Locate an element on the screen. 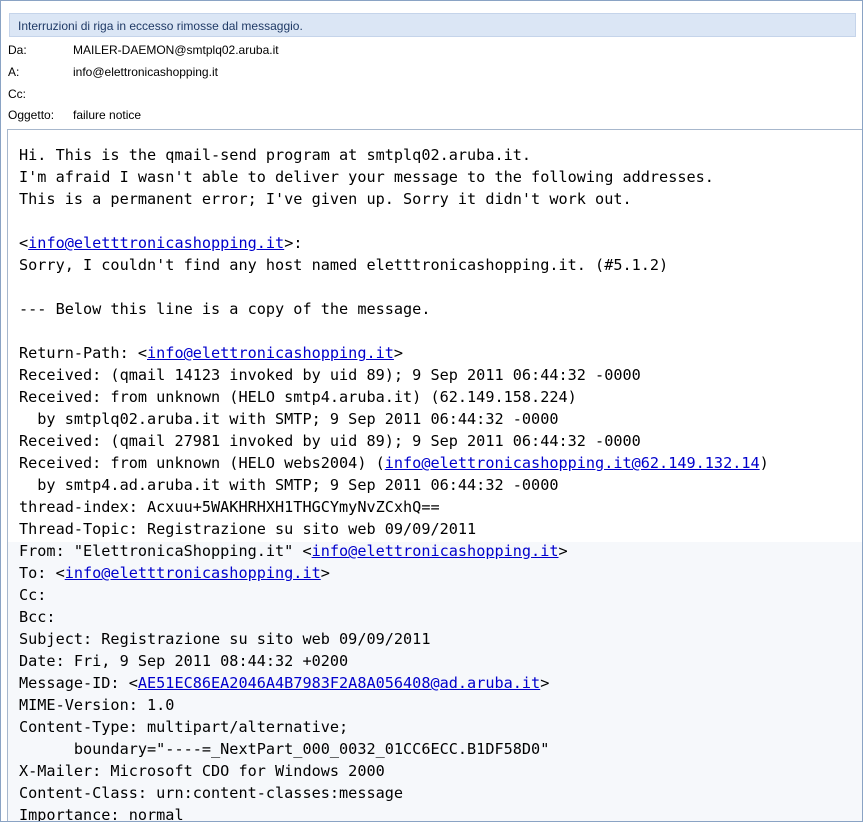 The width and height of the screenshot is (863, 822). body-line: Importance: normal is located at coordinates (101, 814).